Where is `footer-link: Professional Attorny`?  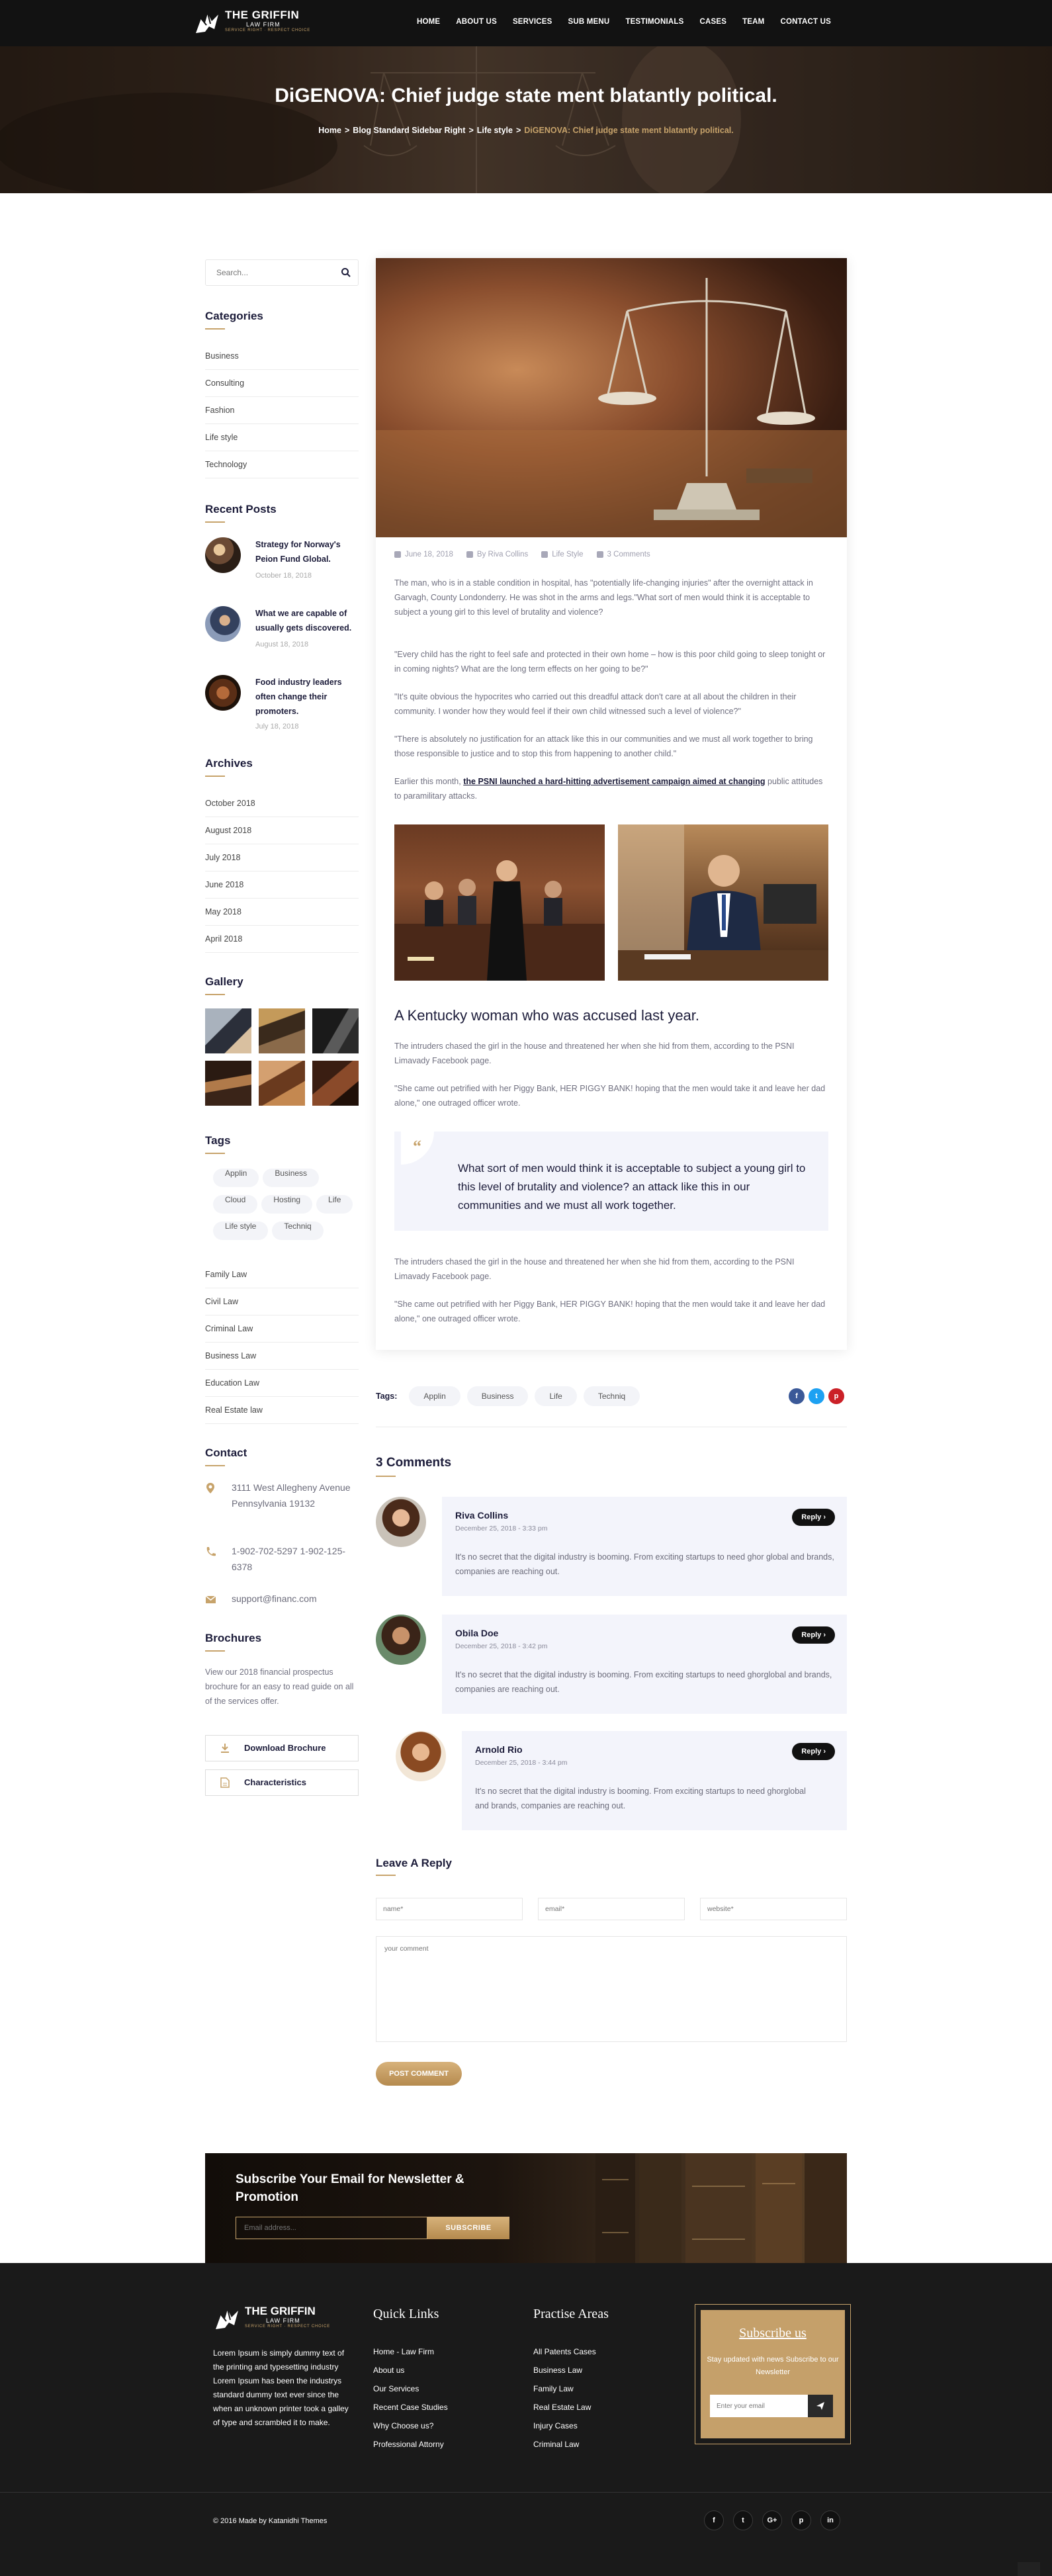
footer-link: Professional Attorny is located at coordinates (410, 2444).